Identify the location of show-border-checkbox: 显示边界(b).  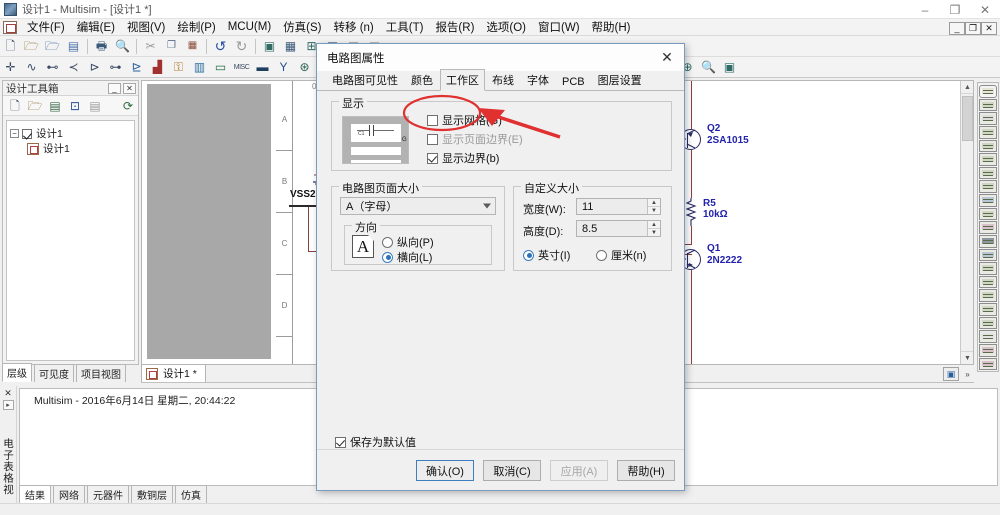
(463, 158).